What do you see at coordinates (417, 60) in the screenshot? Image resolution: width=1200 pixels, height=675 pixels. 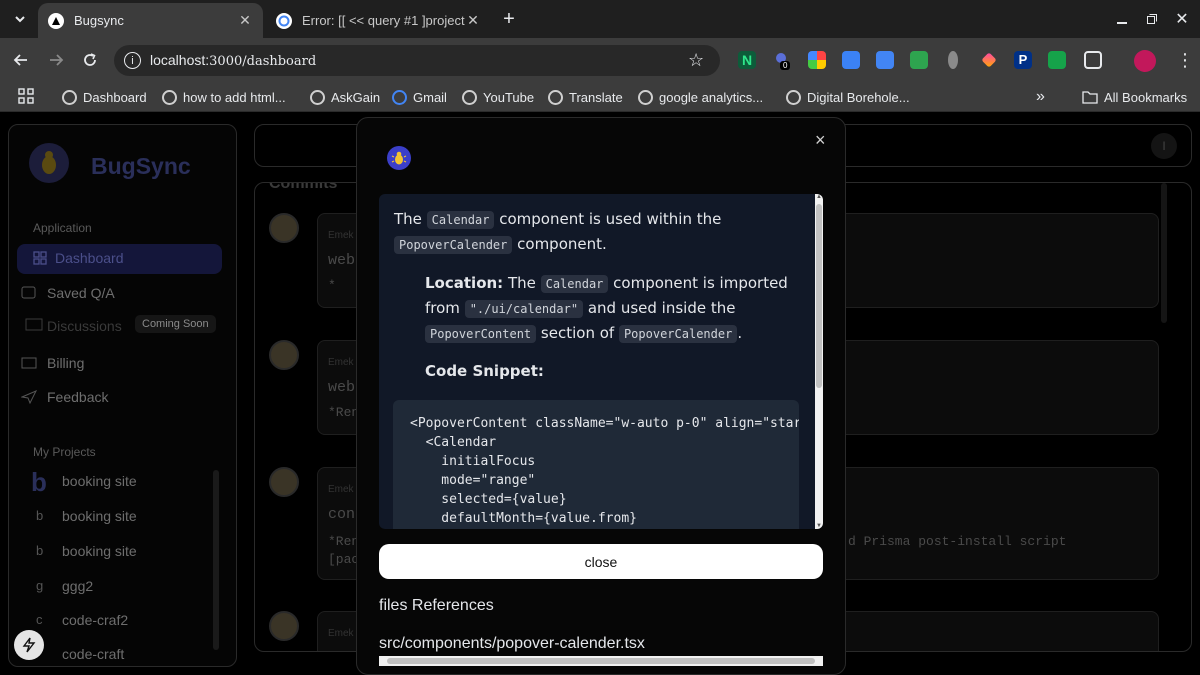 I see `address-bar: i localhost:3000/dashboard ☆` at bounding box center [417, 60].